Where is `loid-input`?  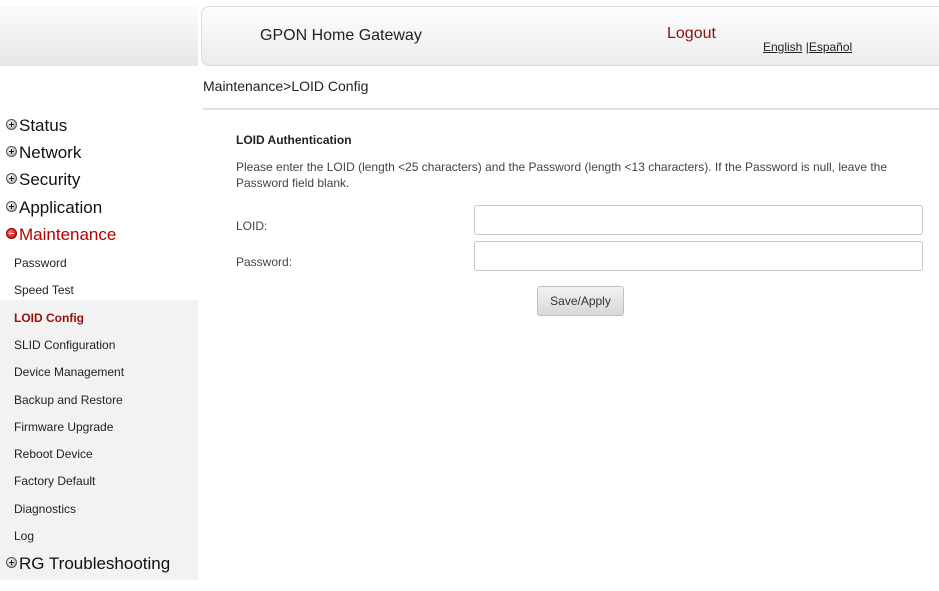
loid-input is located at coordinates (698, 220).